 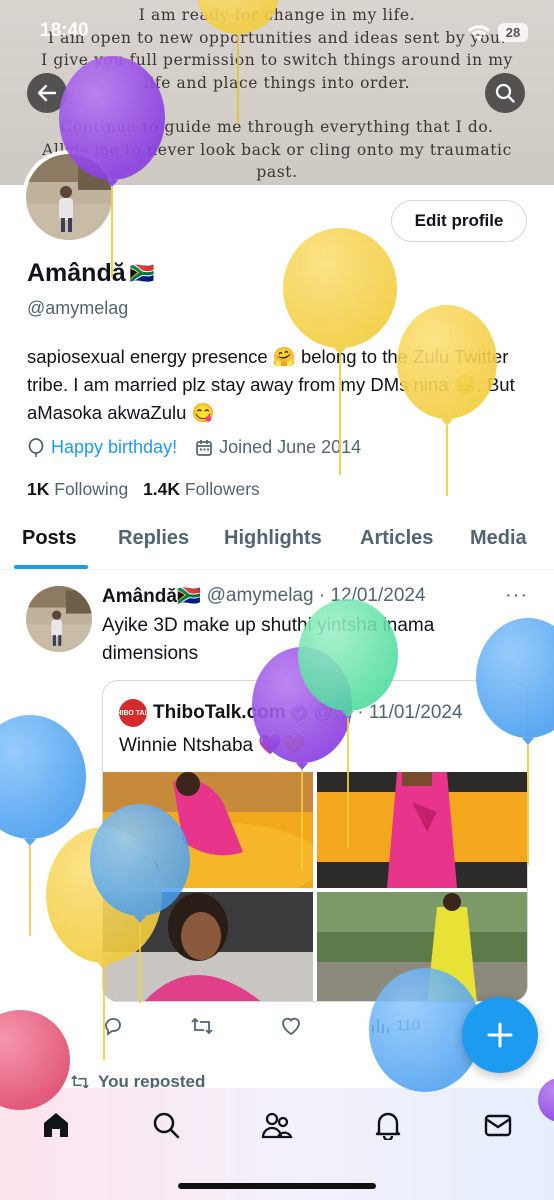 I want to click on plus-icon, so click(x=500, y=1035).